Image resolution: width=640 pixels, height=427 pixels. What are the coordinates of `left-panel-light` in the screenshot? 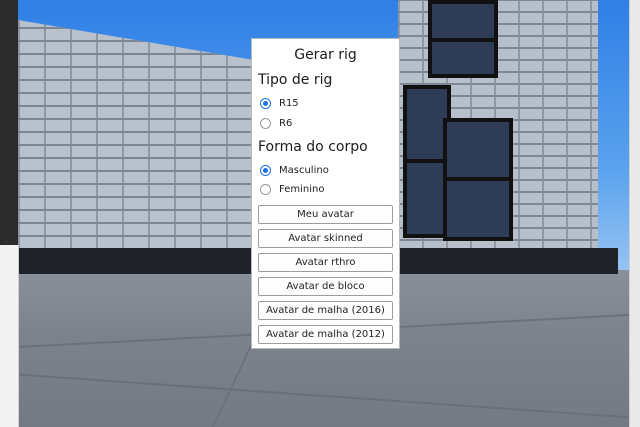 It's located at (9, 336).